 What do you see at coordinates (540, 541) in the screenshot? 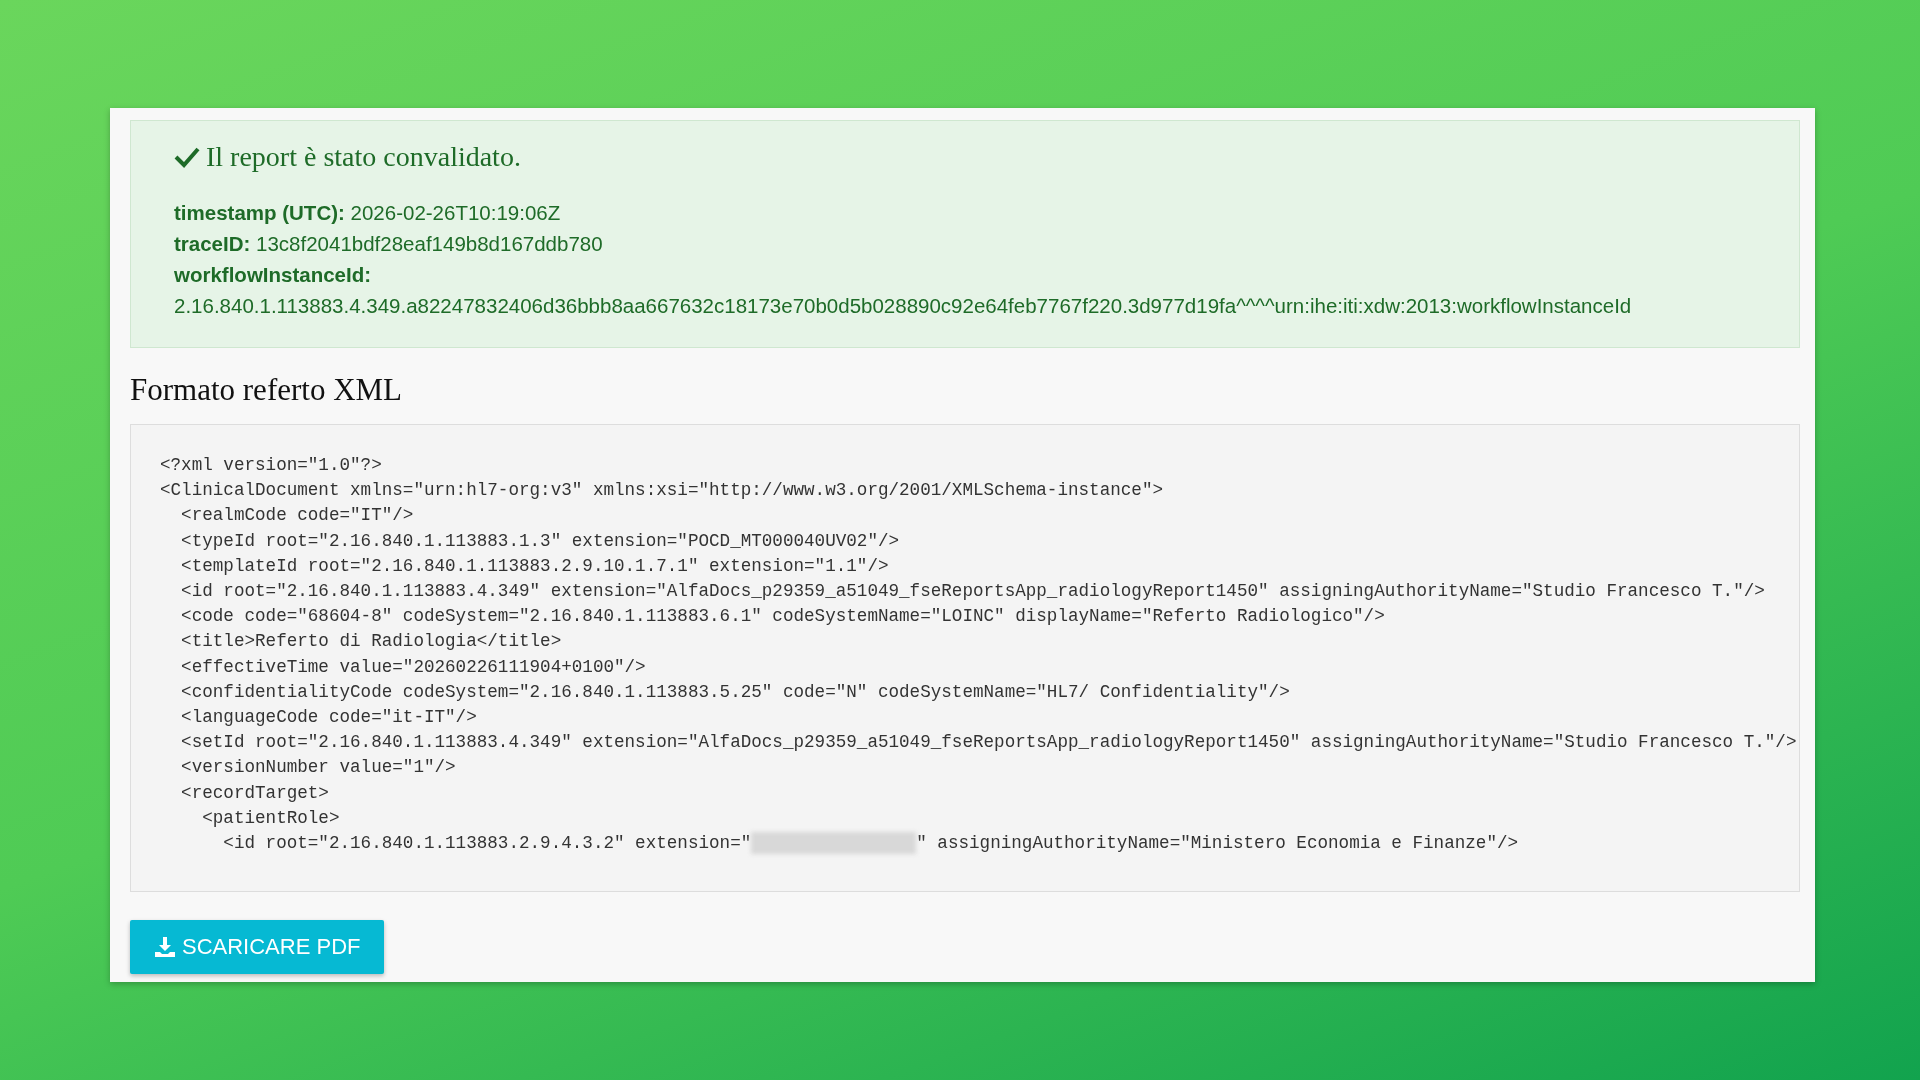
I see `code-line: <typeId root="2.16.840.1.113883.1.3" extension="POCD_MT000040UV02"/>` at bounding box center [540, 541].